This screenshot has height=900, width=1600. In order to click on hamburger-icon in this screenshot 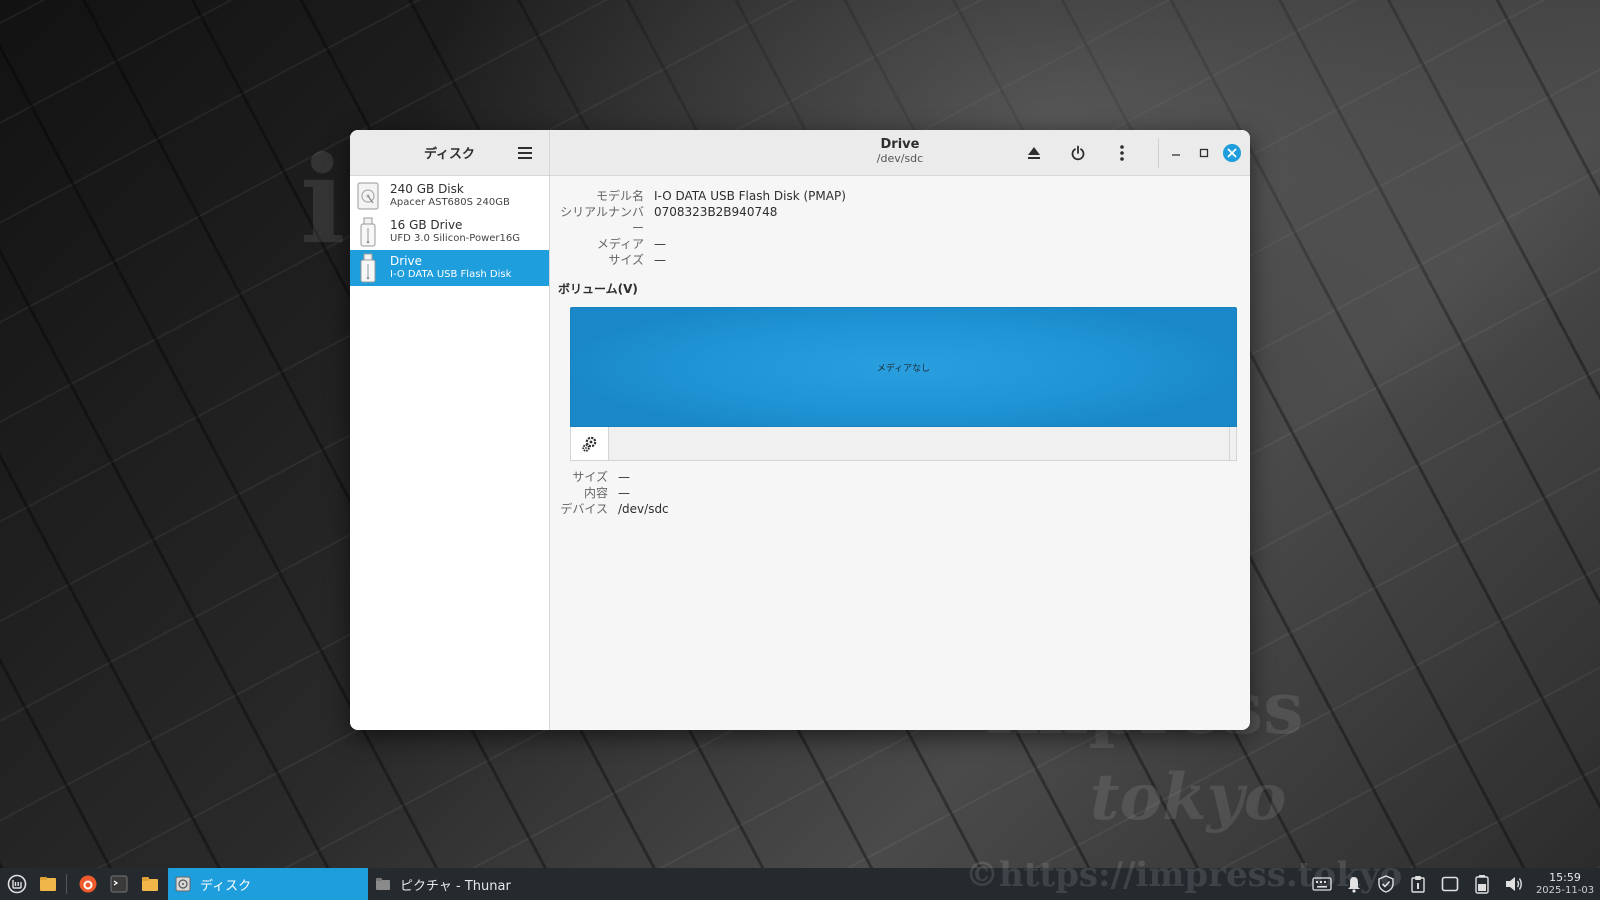, I will do `click(525, 153)`.